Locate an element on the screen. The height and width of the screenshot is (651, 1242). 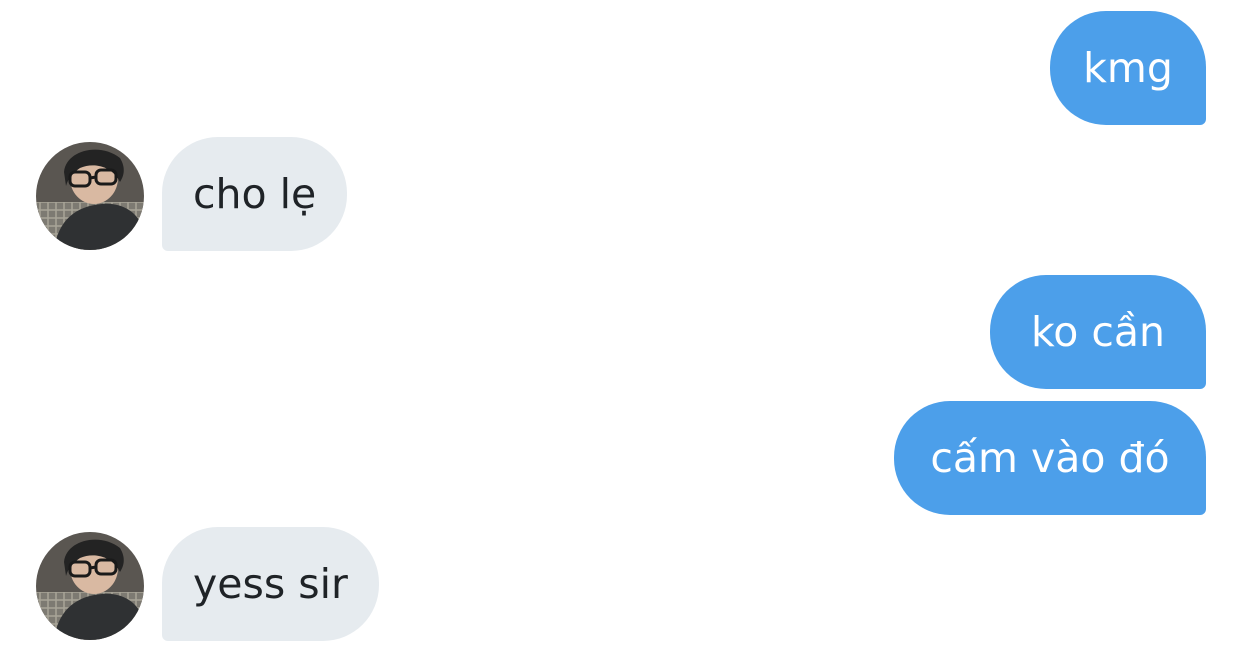
outgoing-message: ko cần is located at coordinates (1098, 332).